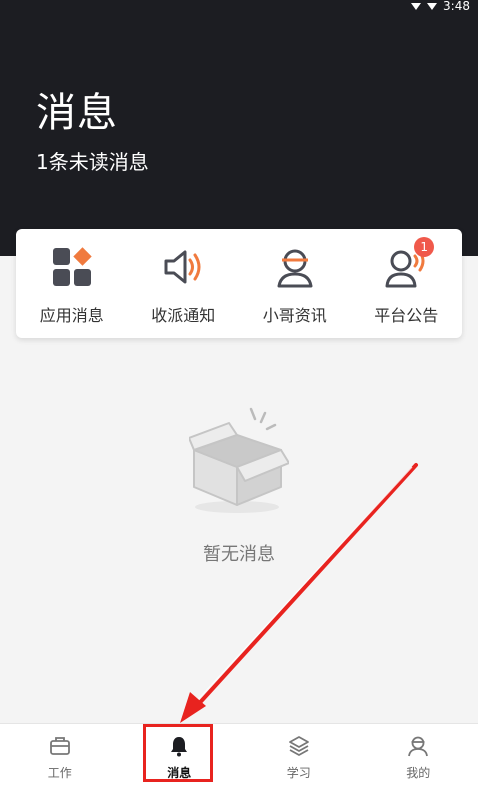 The image size is (478, 786). Describe the element at coordinates (456, 6) in the screenshot. I see `status-time: 3:48` at that location.